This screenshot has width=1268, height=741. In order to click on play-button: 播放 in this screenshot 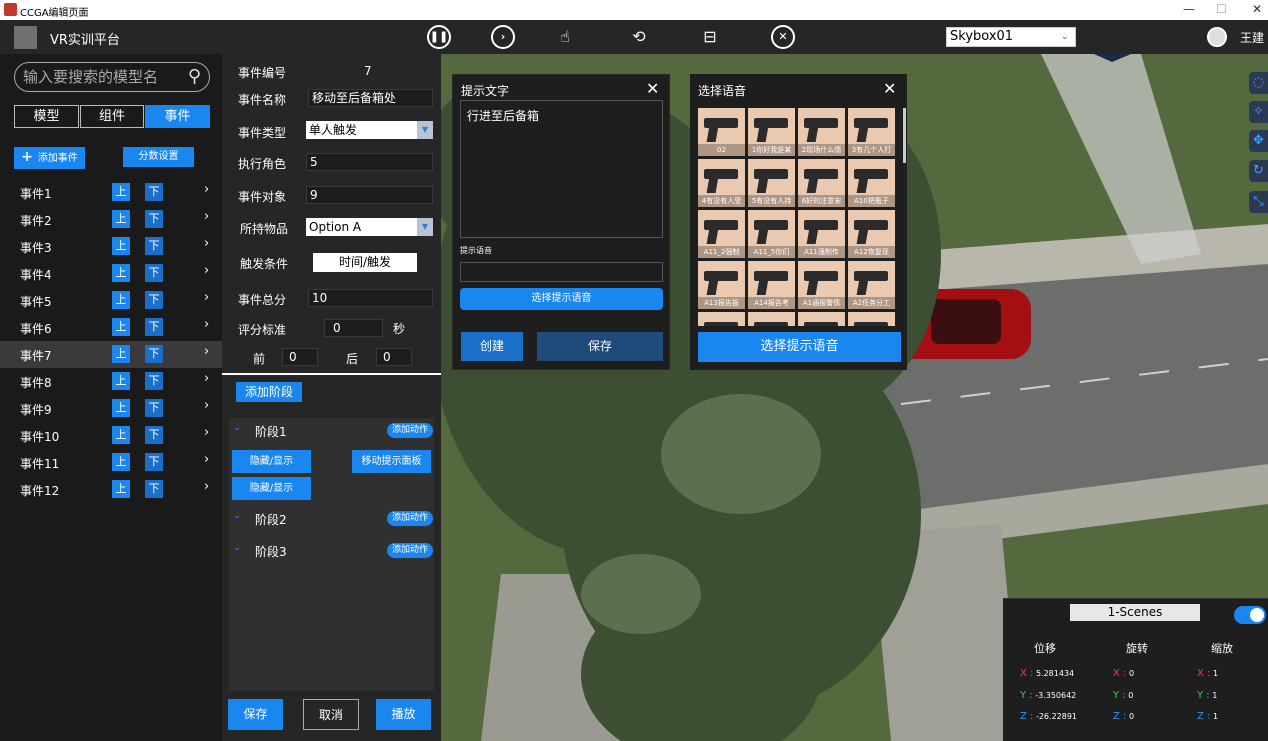, I will do `click(403, 714)`.